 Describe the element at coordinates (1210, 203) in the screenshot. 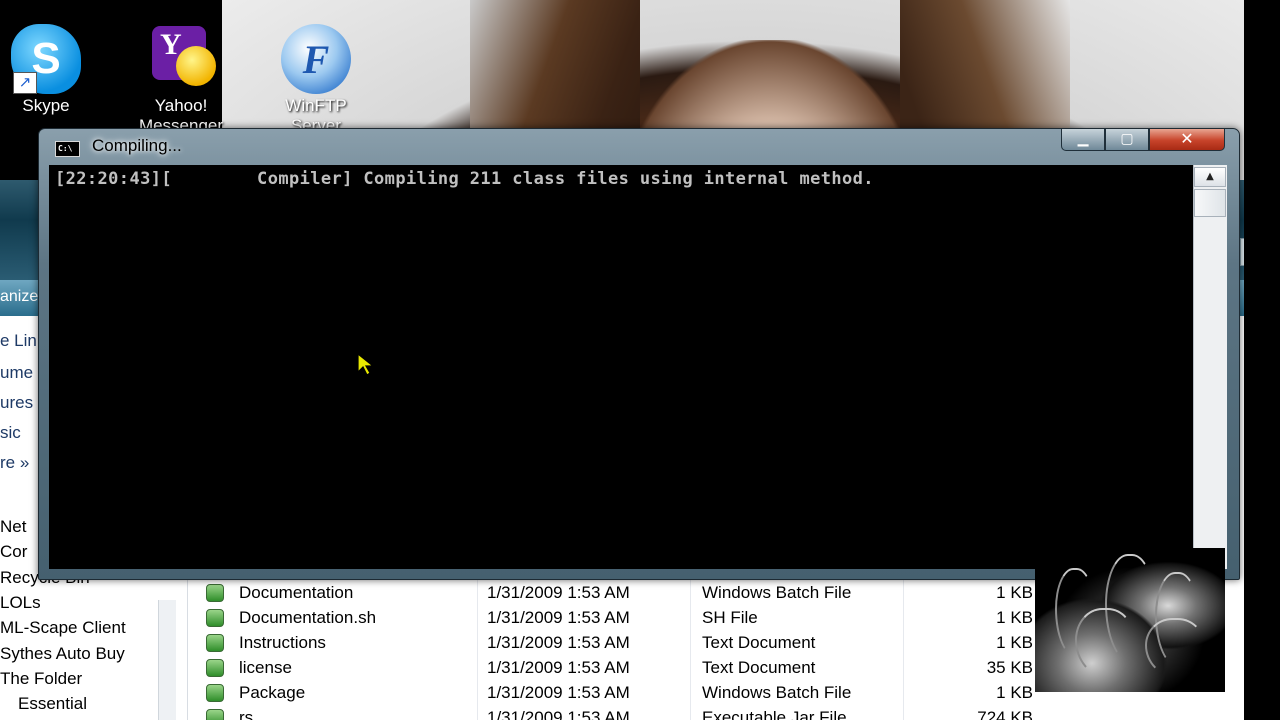

I see `scroll-thumb` at that location.